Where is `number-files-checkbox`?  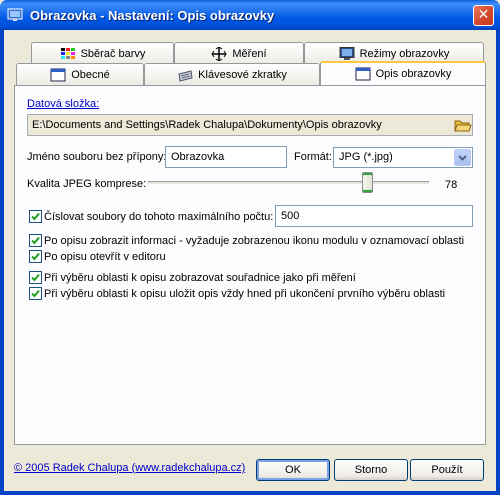 number-files-checkbox is located at coordinates (35, 216).